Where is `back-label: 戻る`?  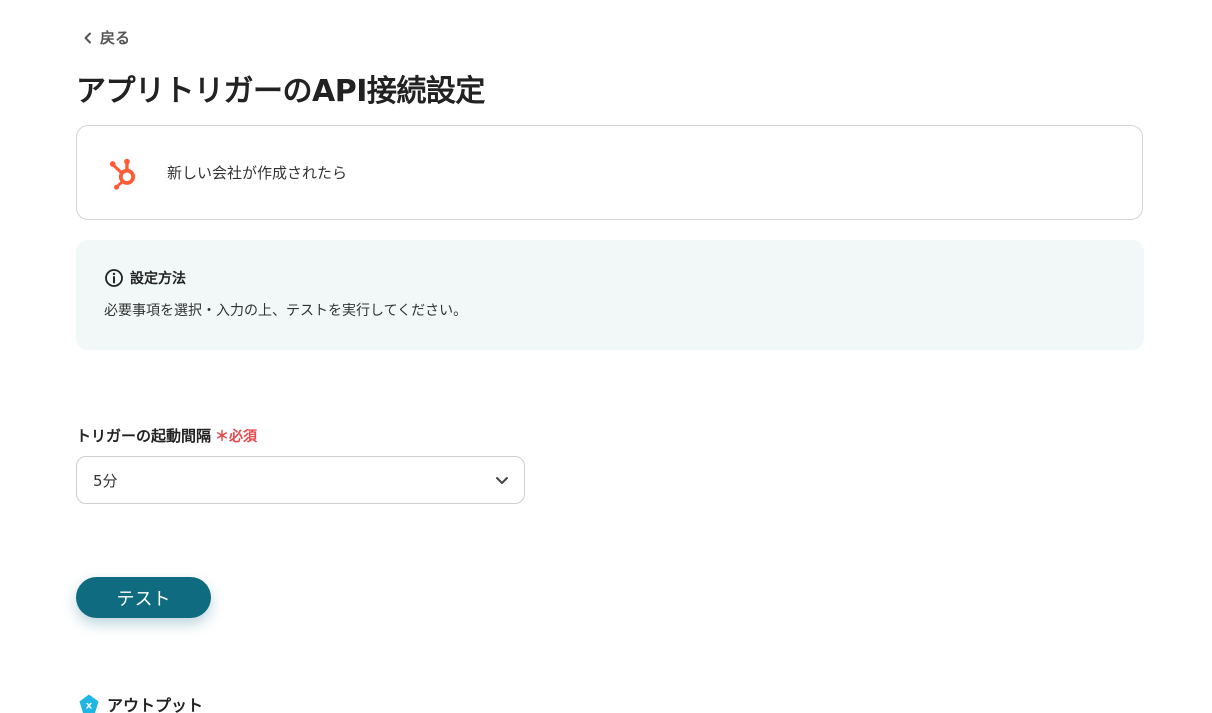
back-label: 戻る is located at coordinates (115, 38).